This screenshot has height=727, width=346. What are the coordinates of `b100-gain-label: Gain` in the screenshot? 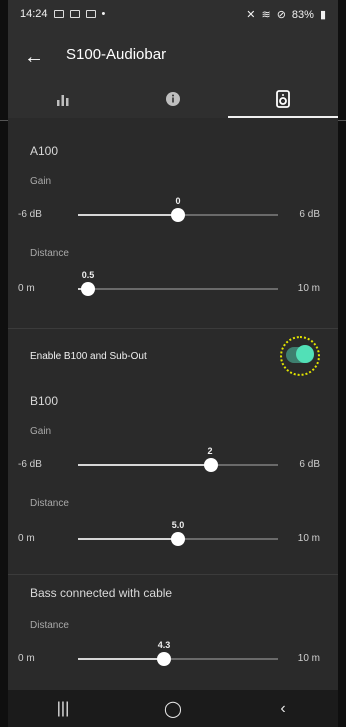 It's located at (41, 431).